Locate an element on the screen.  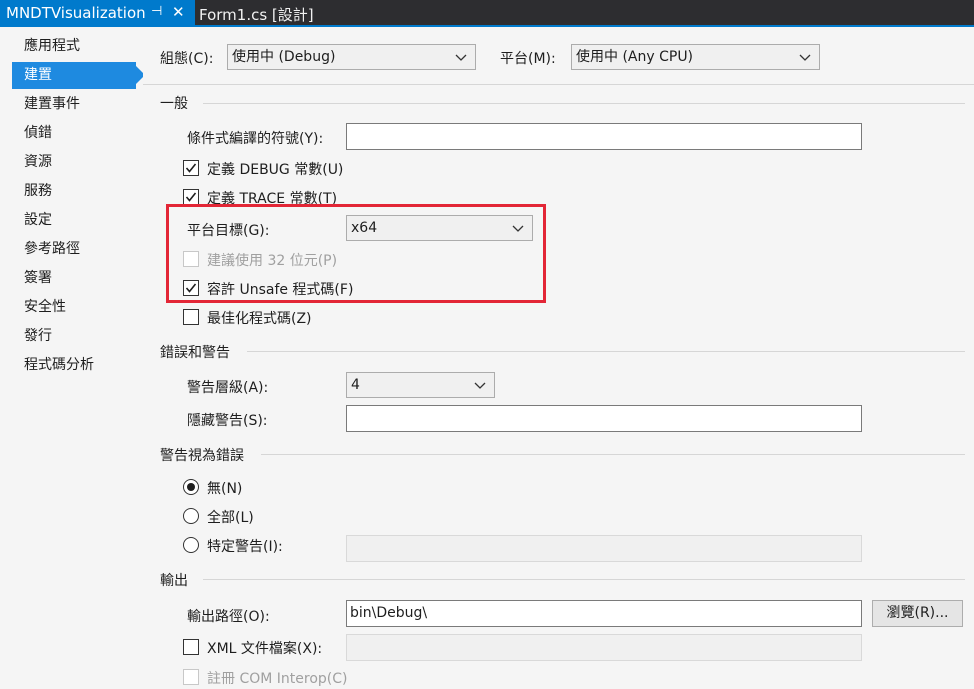
toolbar-divider is located at coordinates (558, 84).